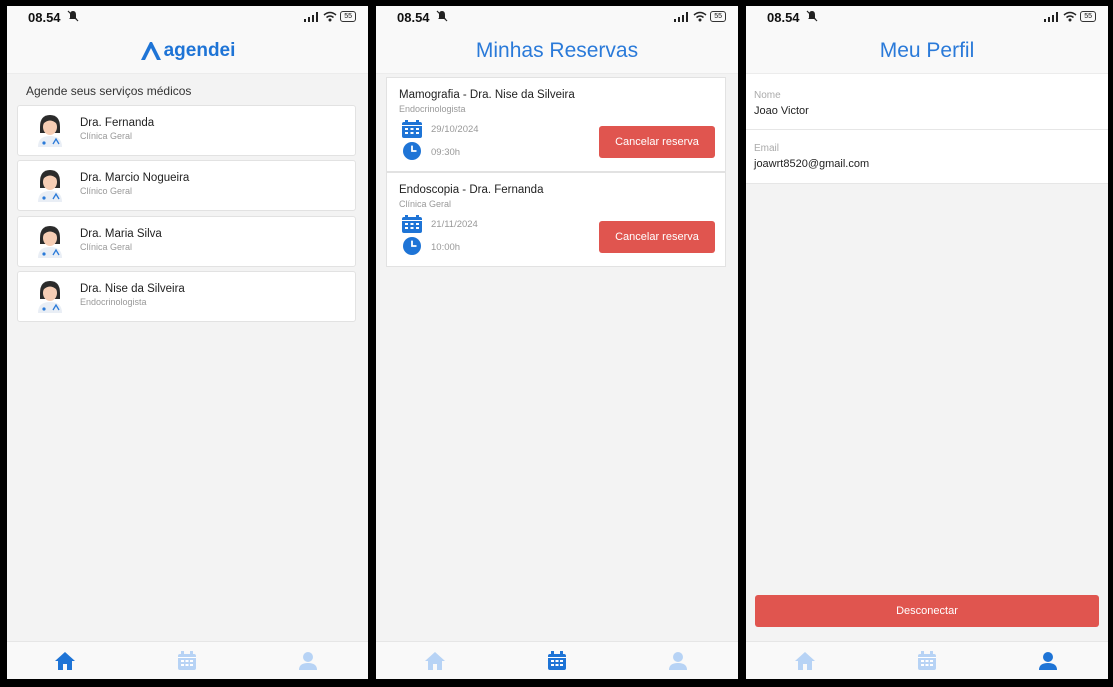 This screenshot has width=1113, height=687. I want to click on doctor-card: Dra. Maria Silva Clínica Geral, so click(186, 241).